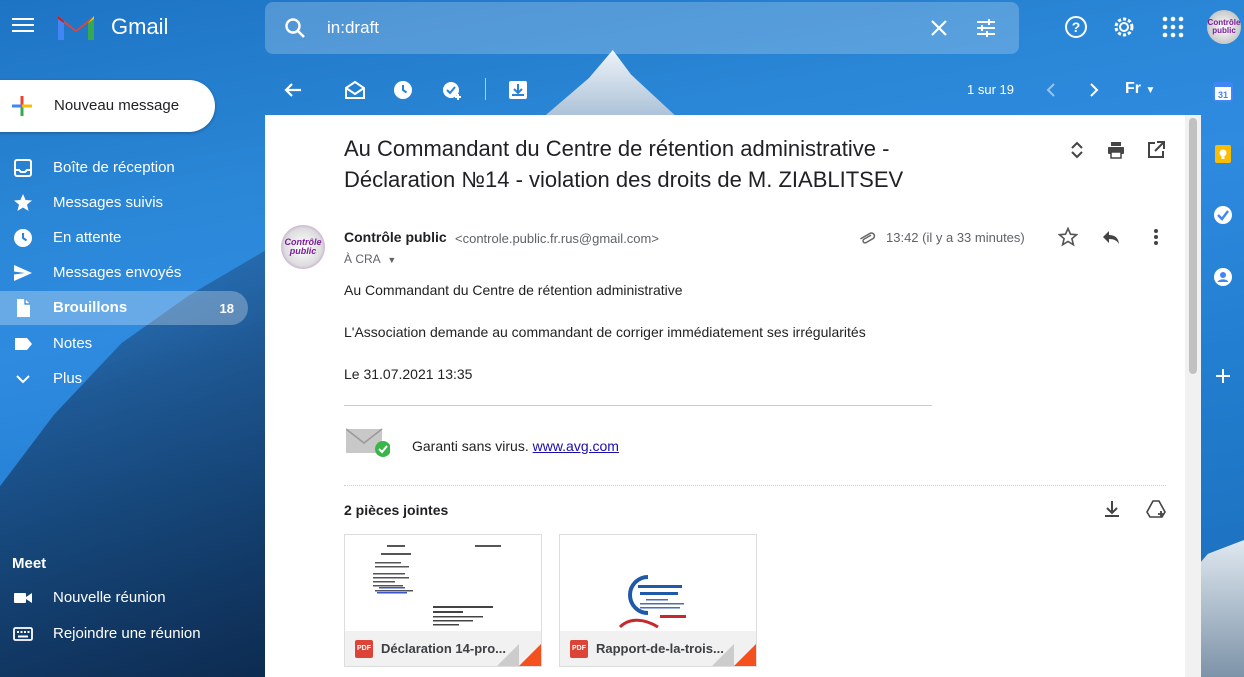 This screenshot has height=677, width=1244. Describe the element at coordinates (90, 307) in the screenshot. I see `sidebar-item-label: Brouillons` at that location.